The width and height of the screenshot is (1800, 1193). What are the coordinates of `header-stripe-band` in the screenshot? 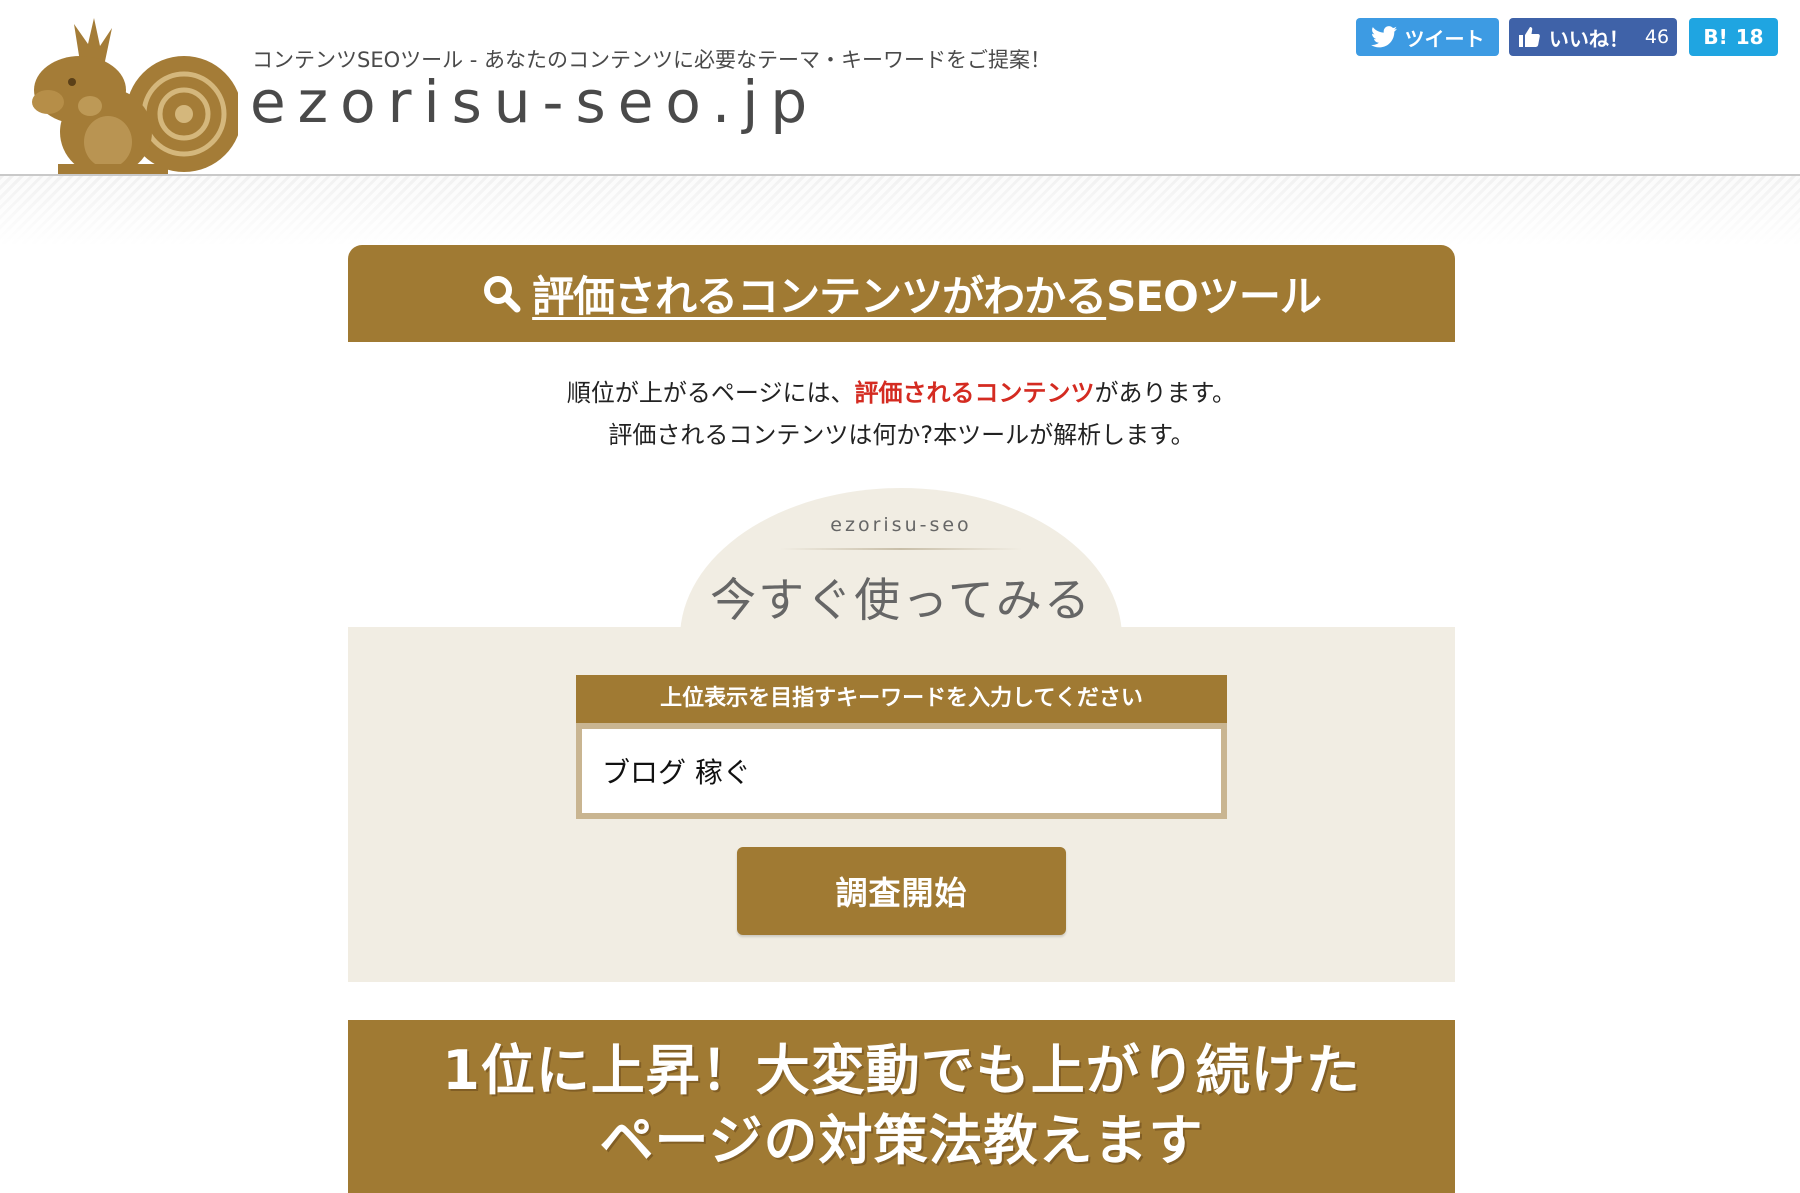 It's located at (900, 211).